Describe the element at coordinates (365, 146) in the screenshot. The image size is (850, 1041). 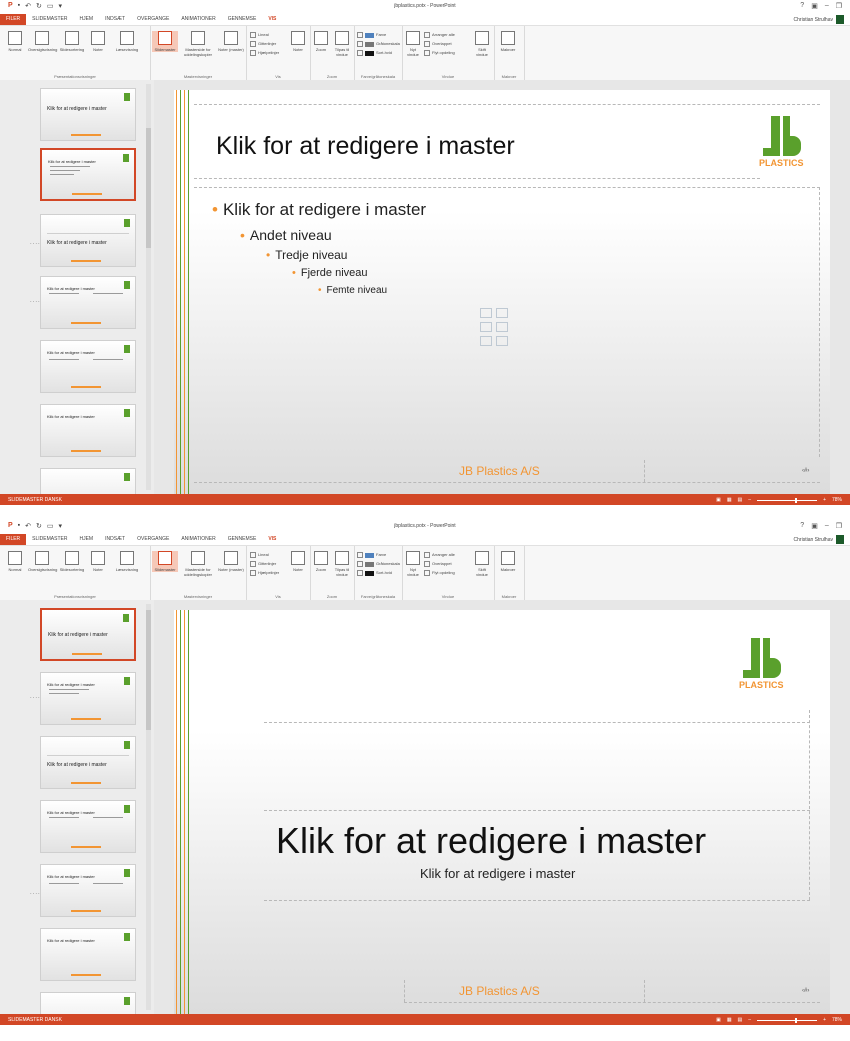
I see `slide-title: Klik for at redigere i master` at that location.